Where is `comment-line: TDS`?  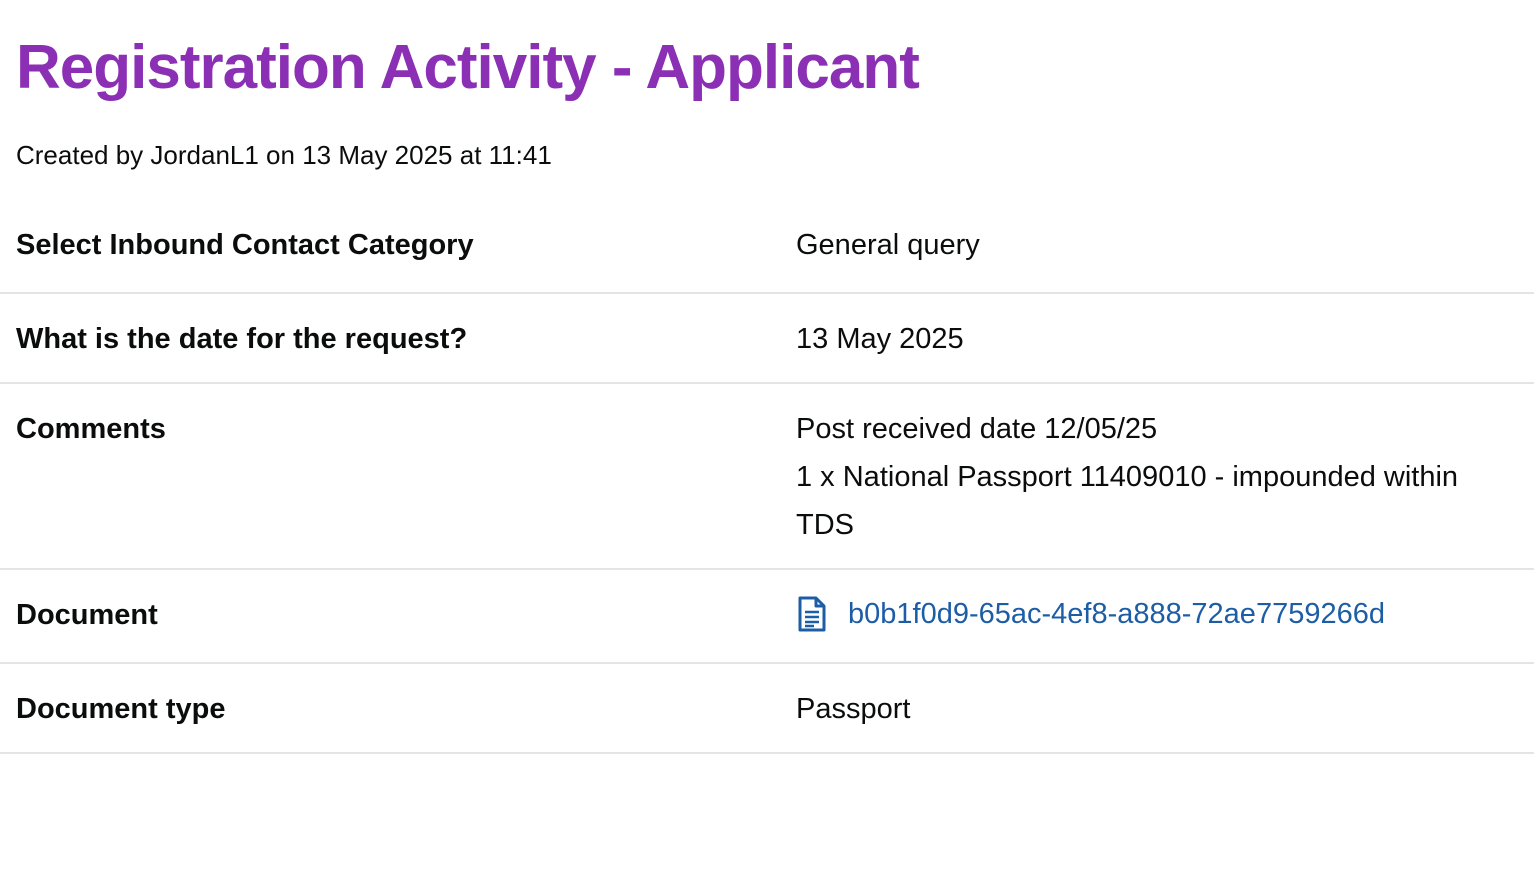
comment-line: TDS is located at coordinates (825, 525).